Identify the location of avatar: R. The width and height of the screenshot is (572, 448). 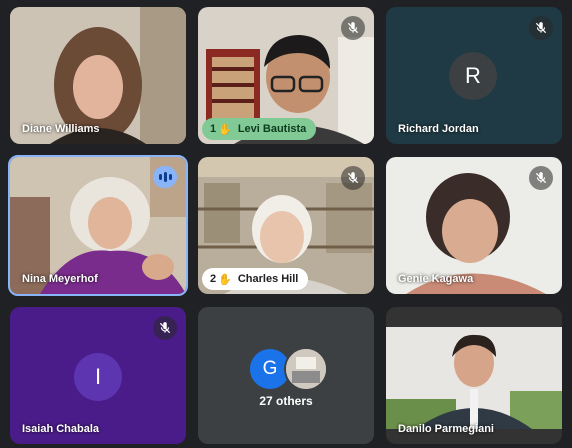
(473, 76).